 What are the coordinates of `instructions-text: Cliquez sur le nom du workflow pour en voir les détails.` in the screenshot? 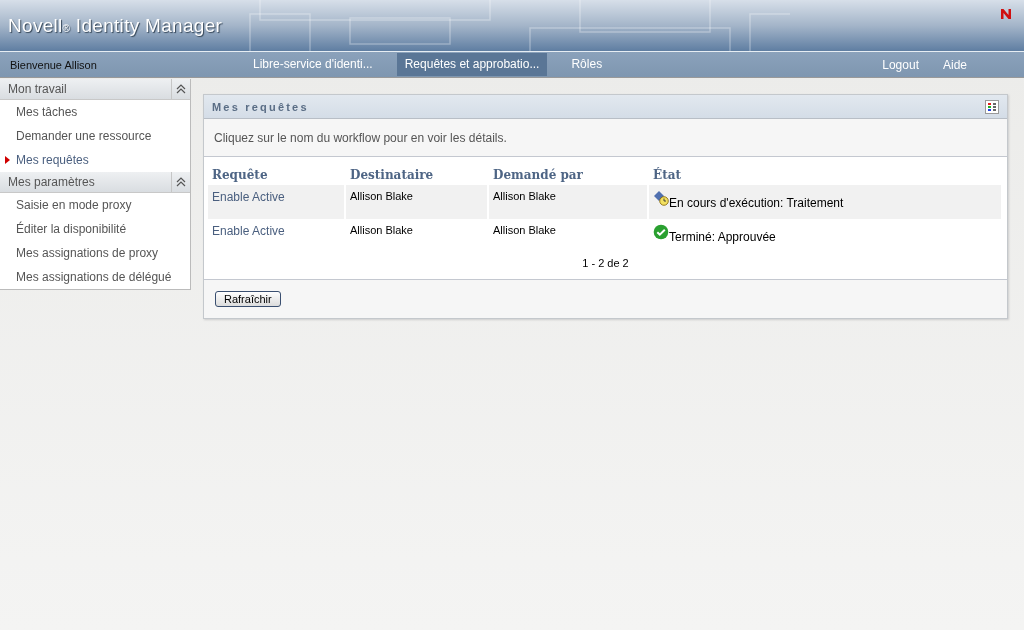 It's located at (360, 137).